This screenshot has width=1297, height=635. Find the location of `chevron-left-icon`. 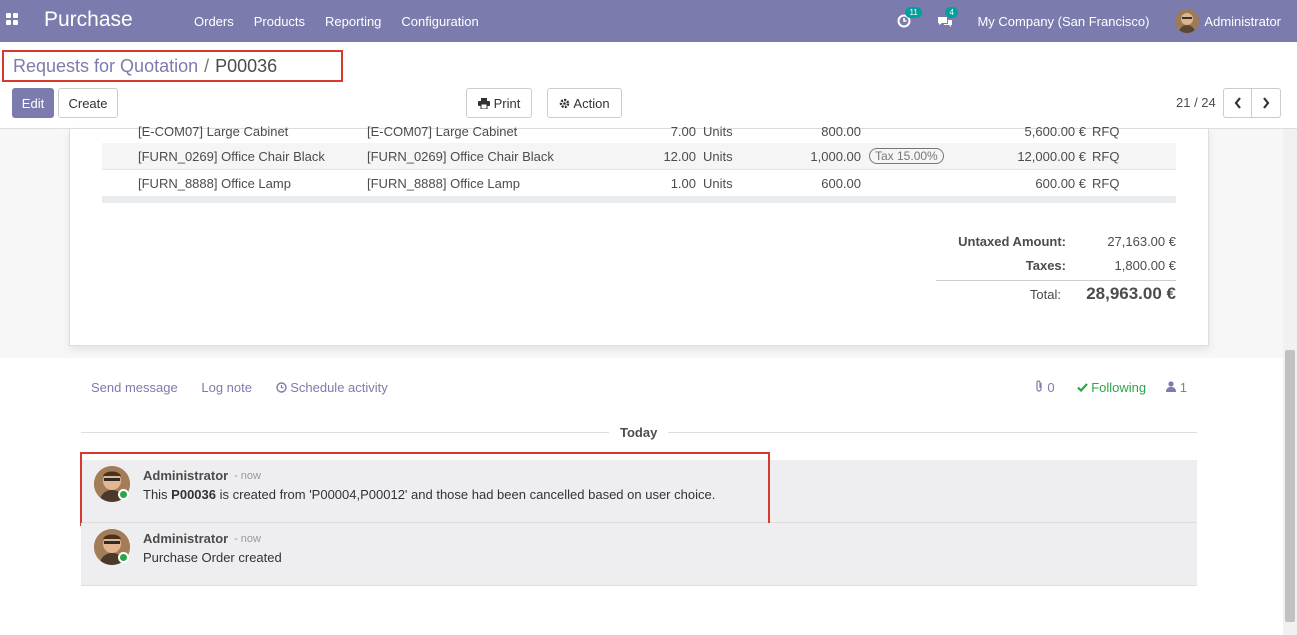

chevron-left-icon is located at coordinates (1237, 103).